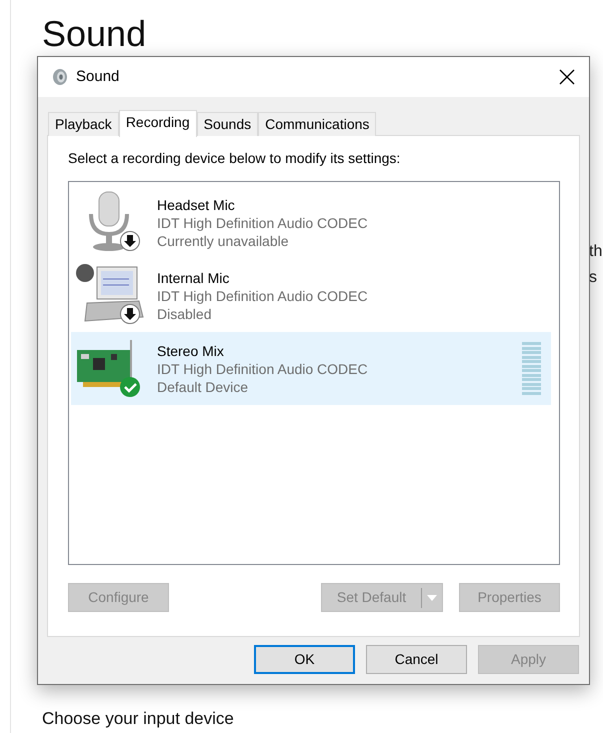 This screenshot has width=603, height=733. Describe the element at coordinates (235, 158) in the screenshot. I see `instruction-text: Select a recording device below to modify its settings:` at that location.